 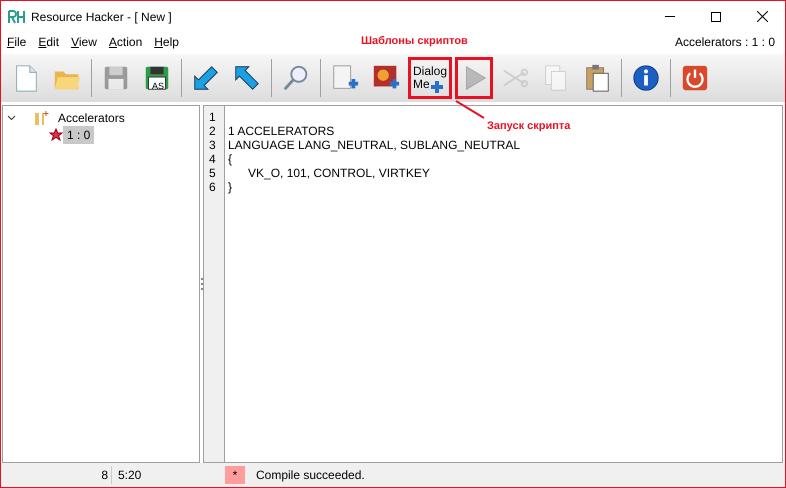 I want to click on plus-icon, so click(x=437, y=87).